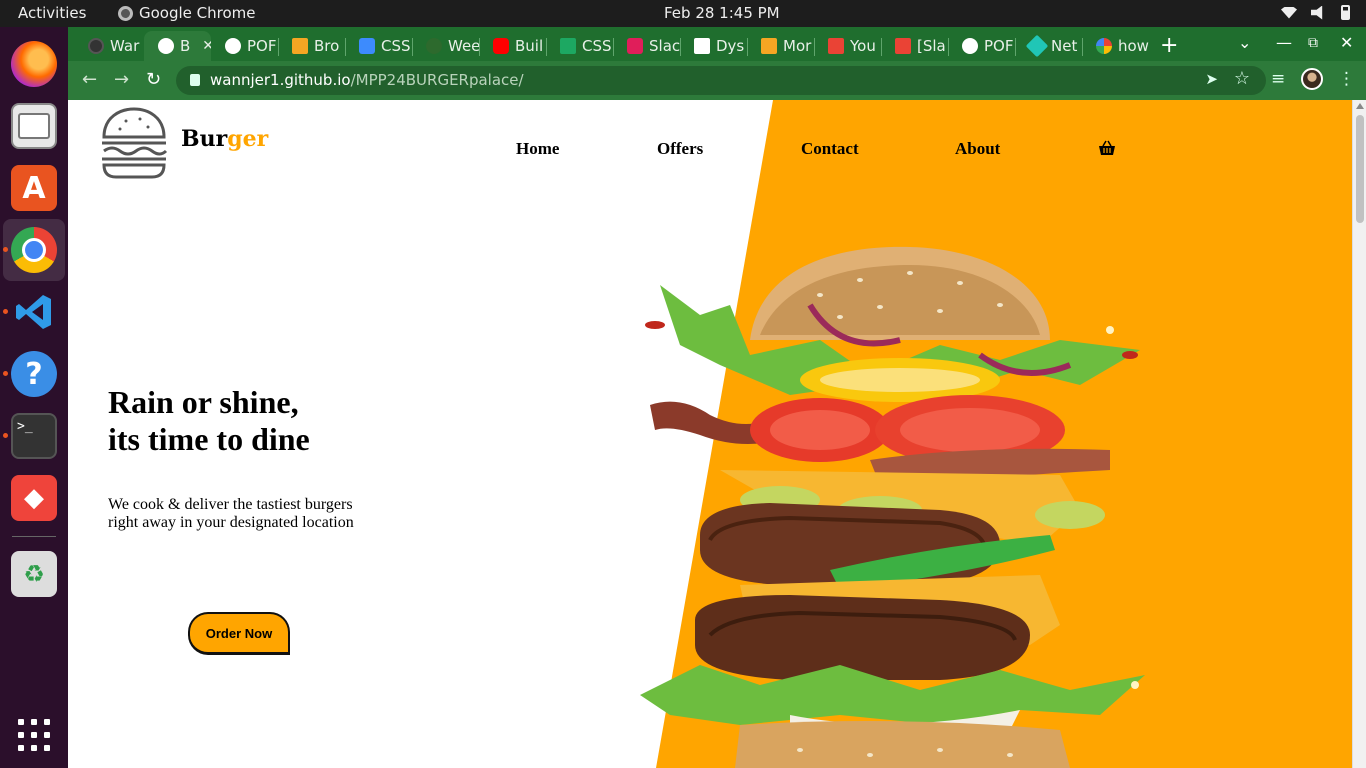 This screenshot has height=768, width=1366. Describe the element at coordinates (1359, 434) in the screenshot. I see `page-scrollbar` at that location.